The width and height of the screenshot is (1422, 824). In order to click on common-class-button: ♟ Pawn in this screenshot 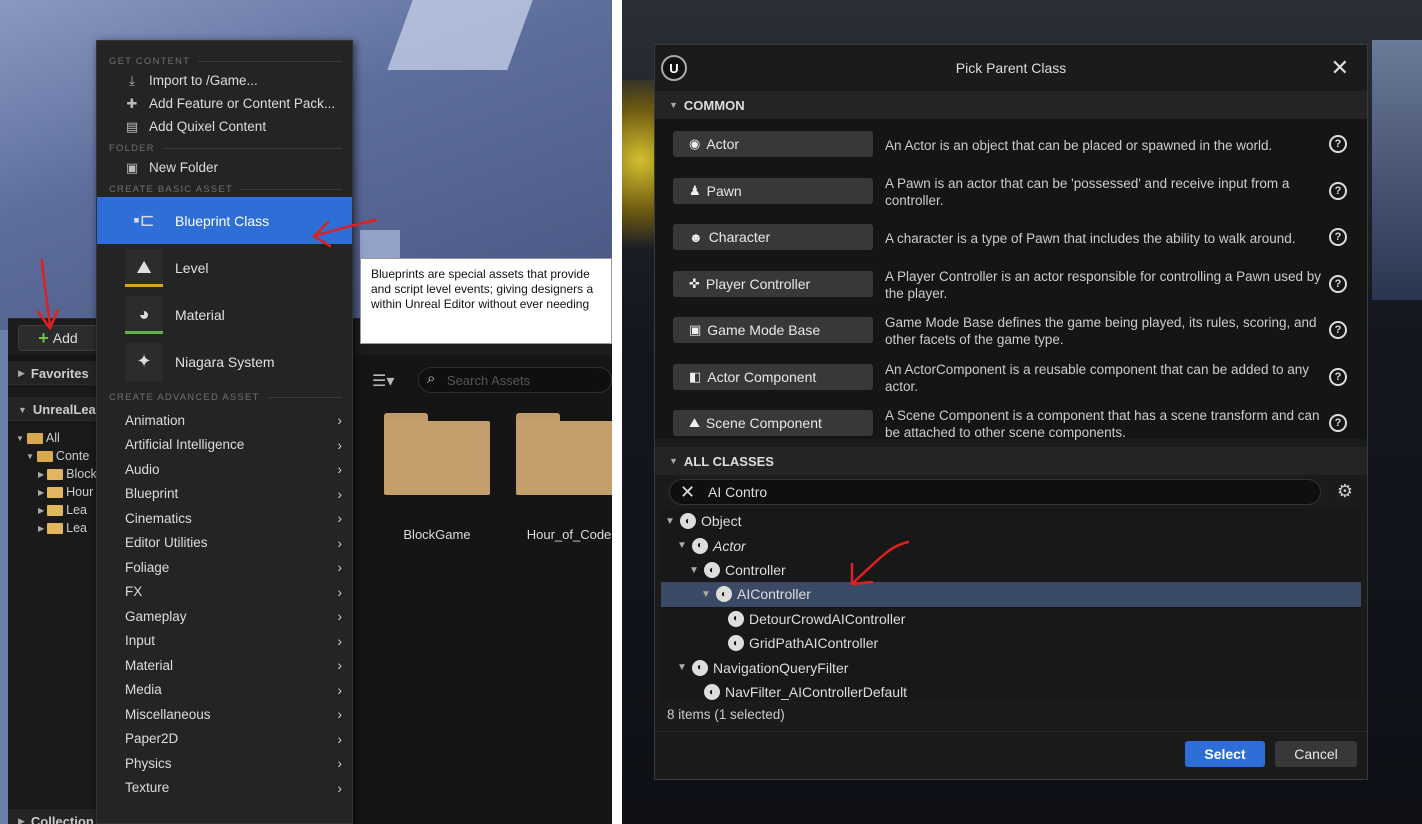, I will do `click(773, 190)`.